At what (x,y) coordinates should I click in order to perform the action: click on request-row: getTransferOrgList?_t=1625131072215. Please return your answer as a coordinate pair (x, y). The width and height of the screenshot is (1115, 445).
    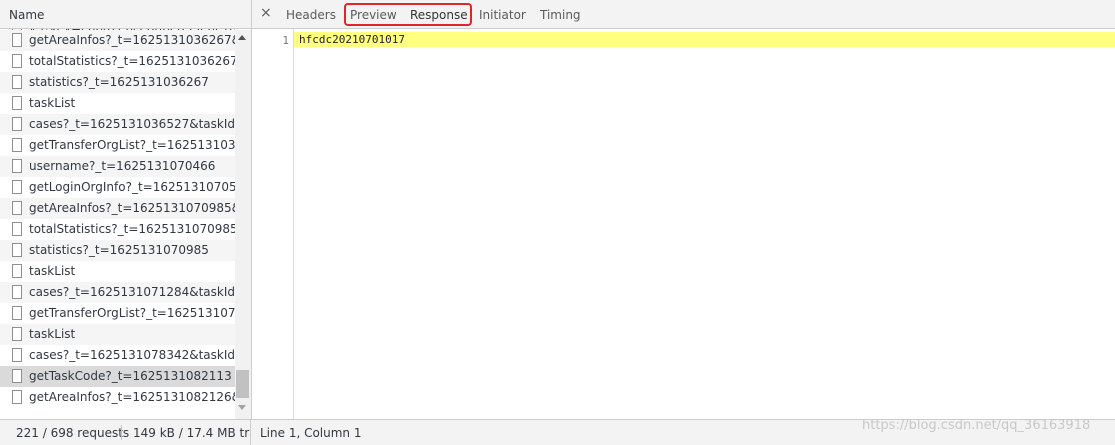
    Looking at the image, I should click on (117, 313).